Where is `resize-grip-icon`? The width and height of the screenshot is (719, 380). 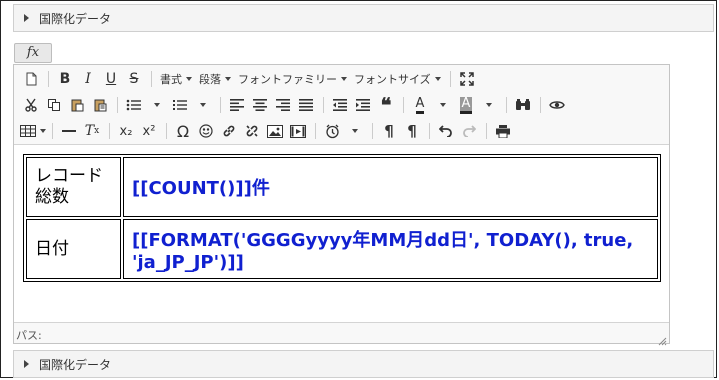 resize-grip-icon is located at coordinates (662, 338).